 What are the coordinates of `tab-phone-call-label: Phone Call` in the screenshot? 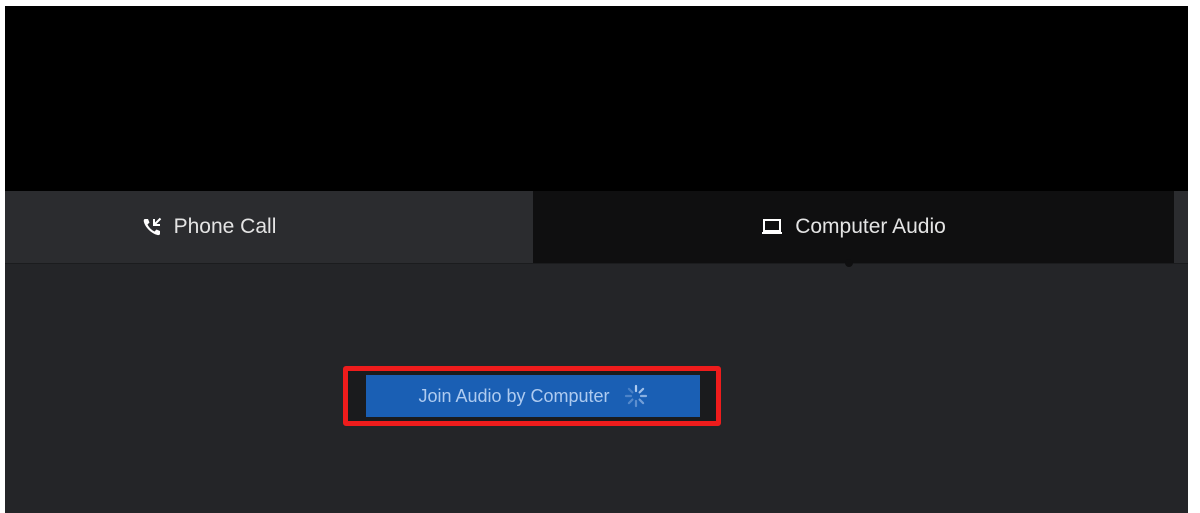 It's located at (225, 226).